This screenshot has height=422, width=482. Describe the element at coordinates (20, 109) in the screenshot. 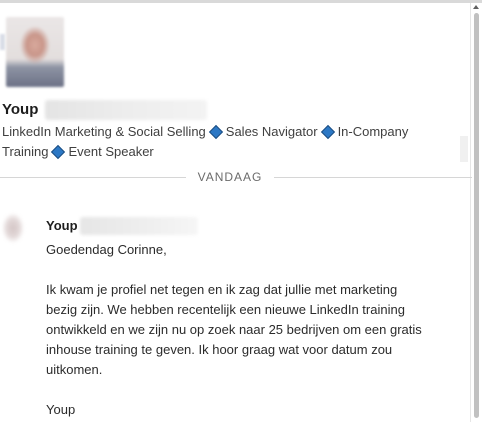

I see `profile-name: Youp` at that location.